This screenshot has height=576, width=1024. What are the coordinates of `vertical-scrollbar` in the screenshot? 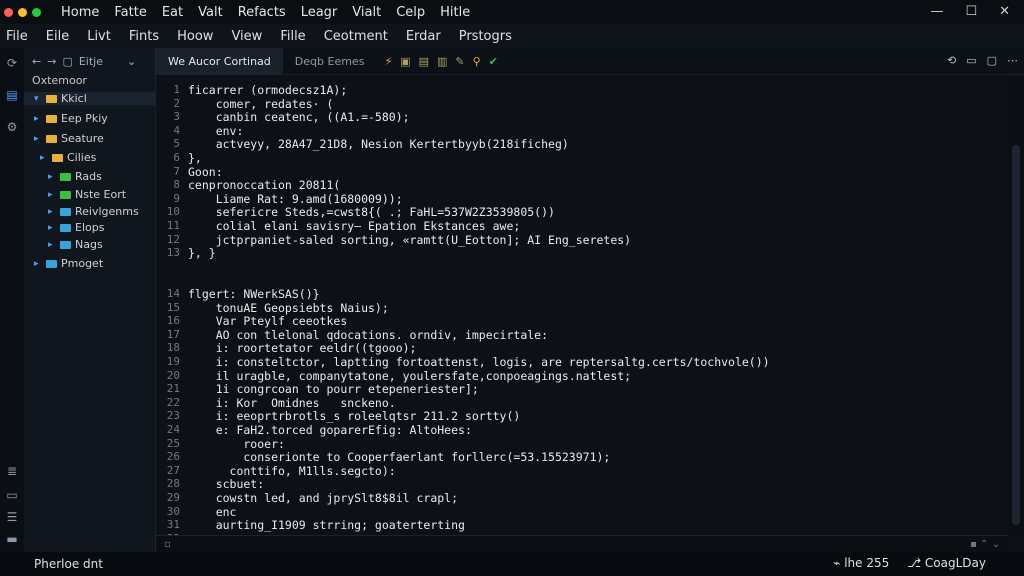 It's located at (1016, 305).